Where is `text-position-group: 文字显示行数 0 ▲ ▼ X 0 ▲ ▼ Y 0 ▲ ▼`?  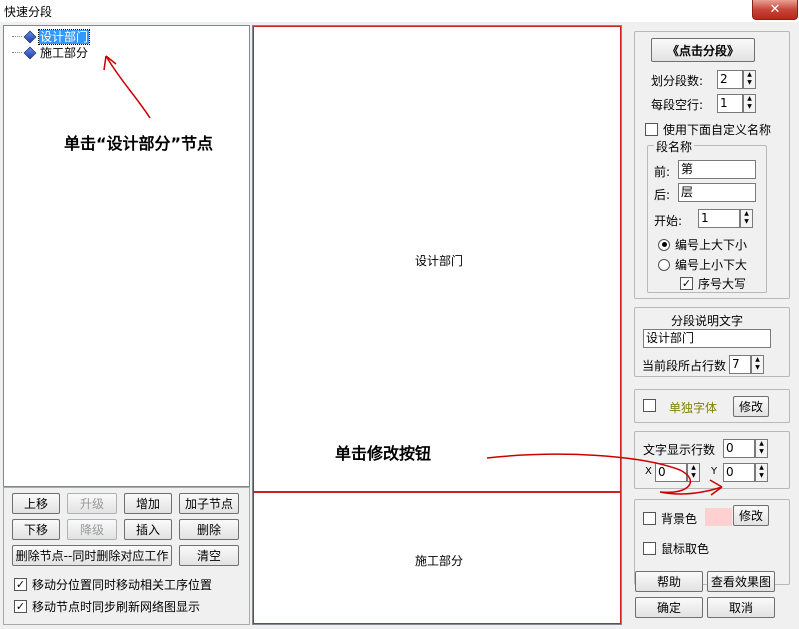
text-position-group: 文字显示行数 0 ▲ ▼ X 0 ▲ ▼ Y 0 ▲ ▼ is located at coordinates (712, 460).